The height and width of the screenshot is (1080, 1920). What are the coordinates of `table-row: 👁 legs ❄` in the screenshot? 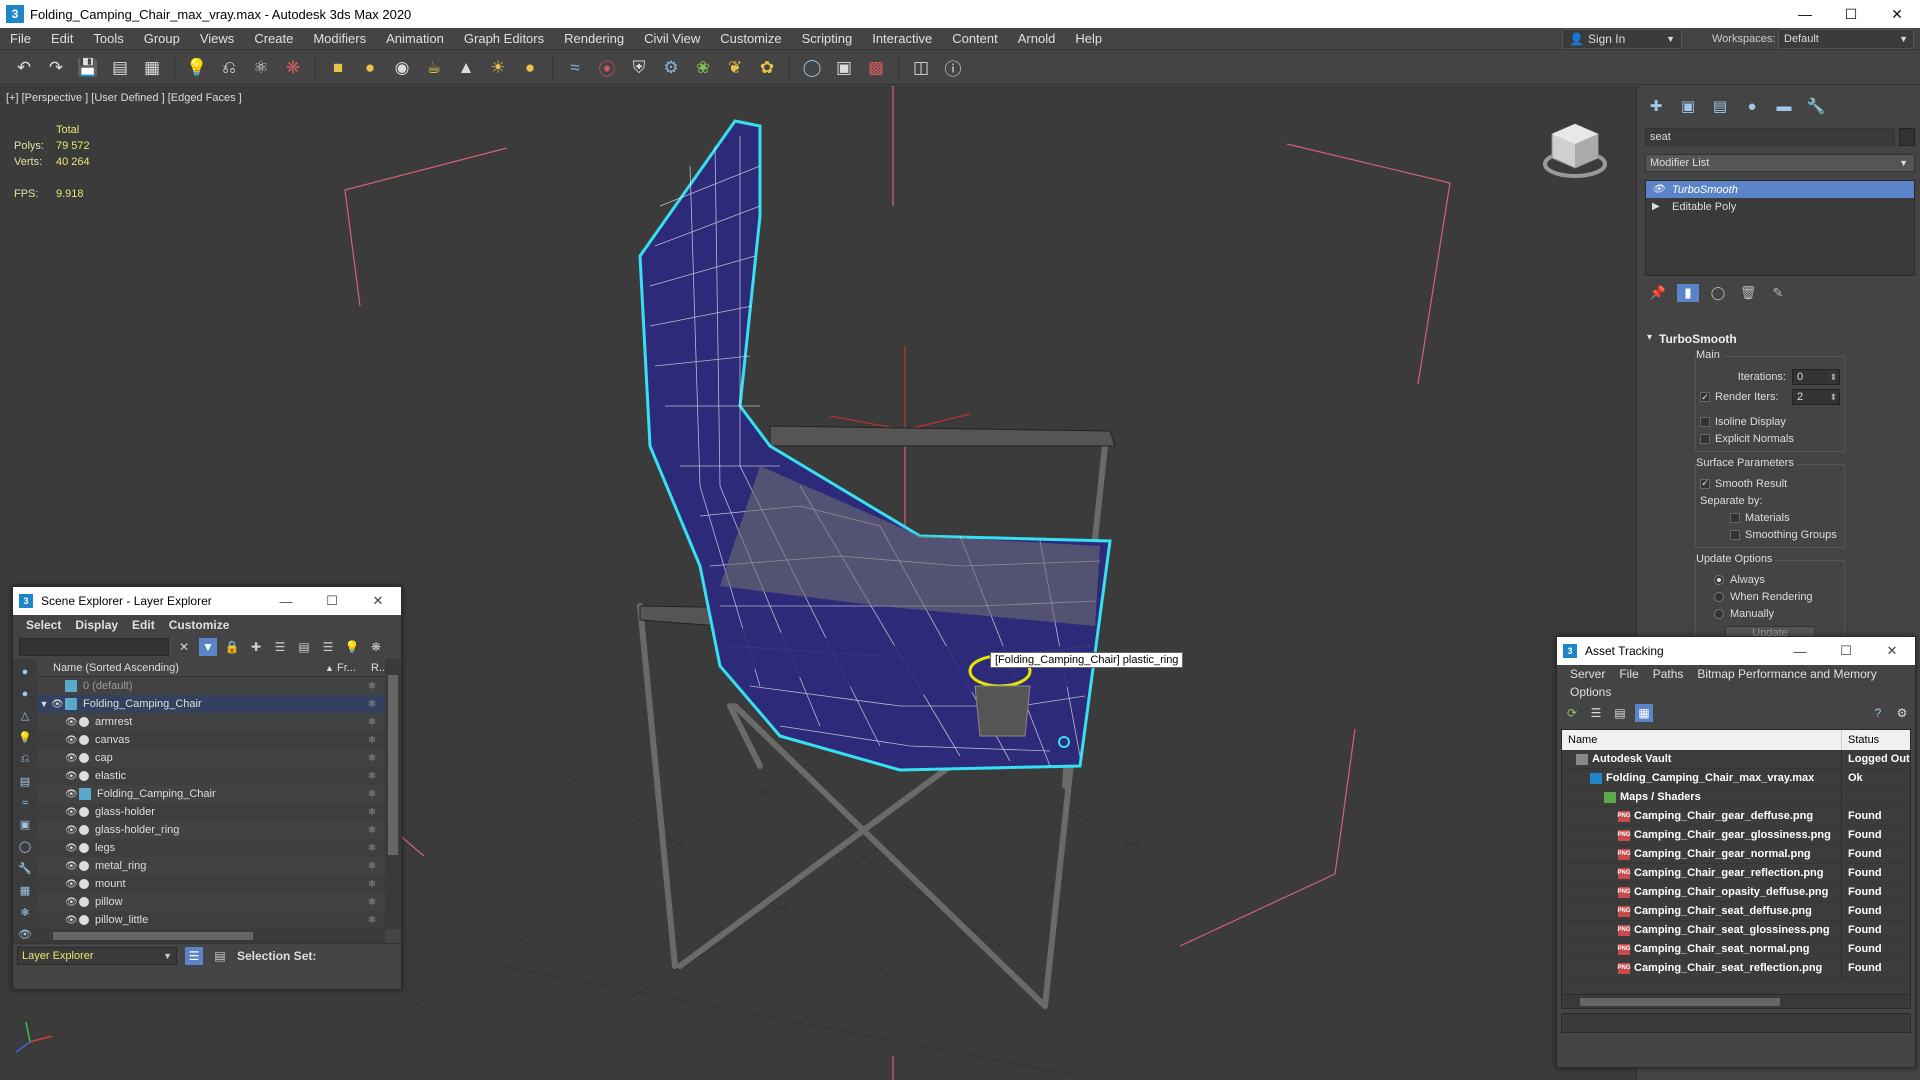 It's located at (211, 848).